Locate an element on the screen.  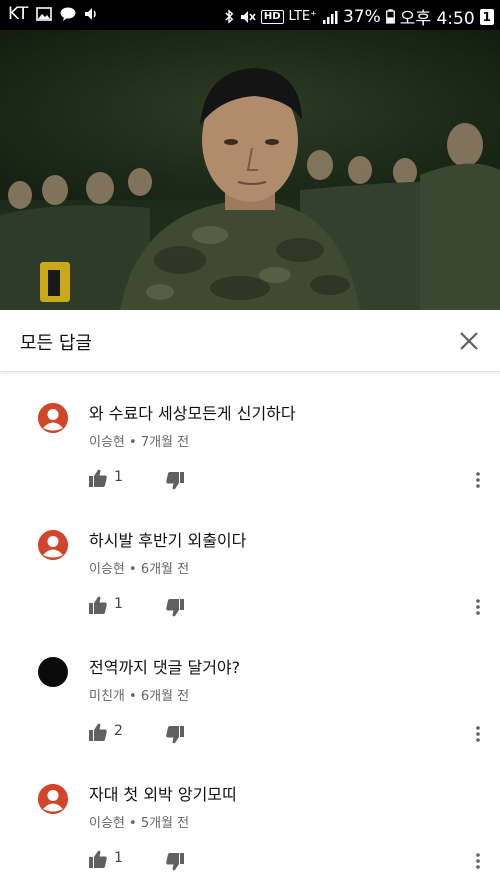
clock: 오후 4:50 is located at coordinates (437, 19).